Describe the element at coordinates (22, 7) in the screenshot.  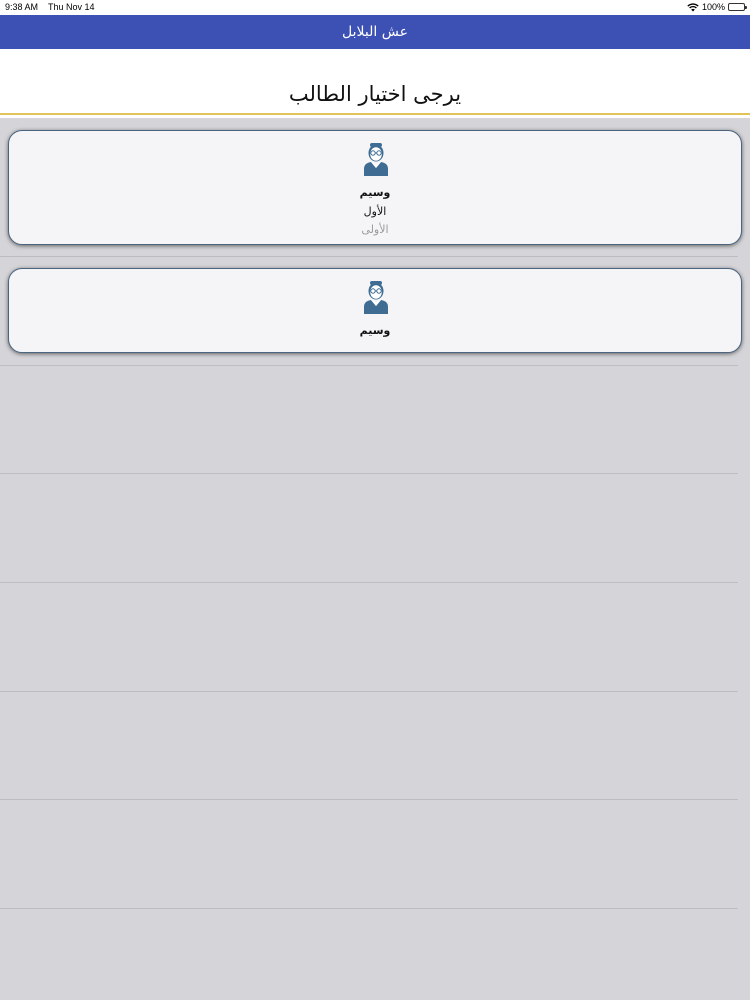
I see `status-time: 9:38 AM` at that location.